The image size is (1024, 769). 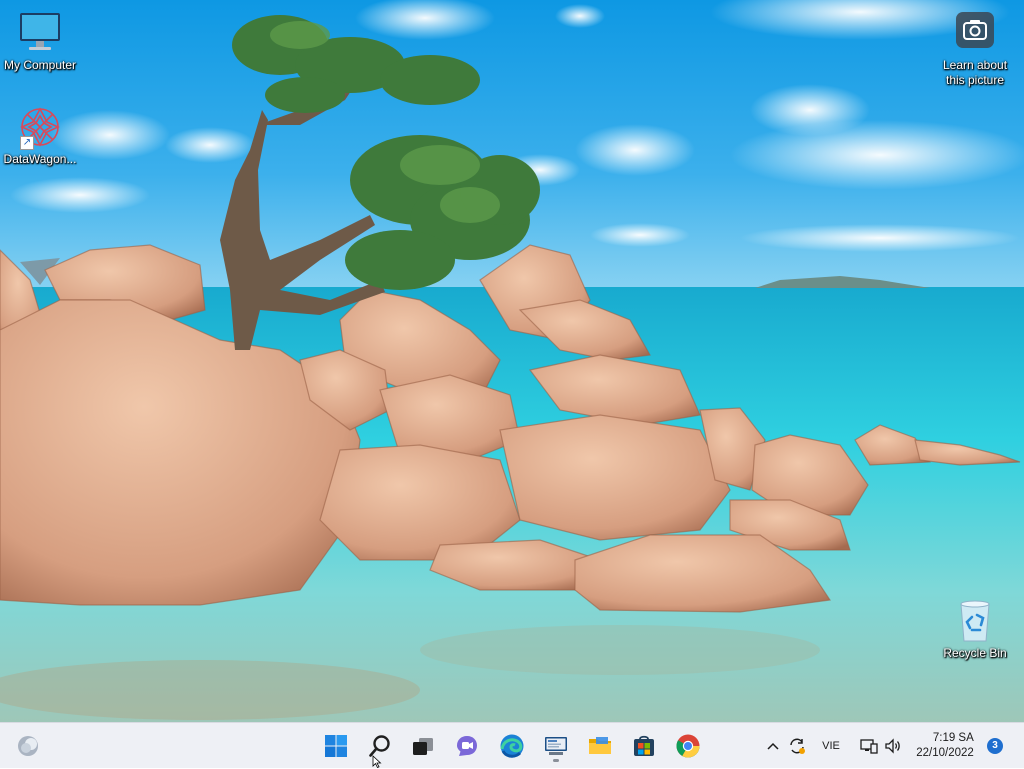 What do you see at coordinates (975, 621) in the screenshot?
I see `recycle-bin-icon` at bounding box center [975, 621].